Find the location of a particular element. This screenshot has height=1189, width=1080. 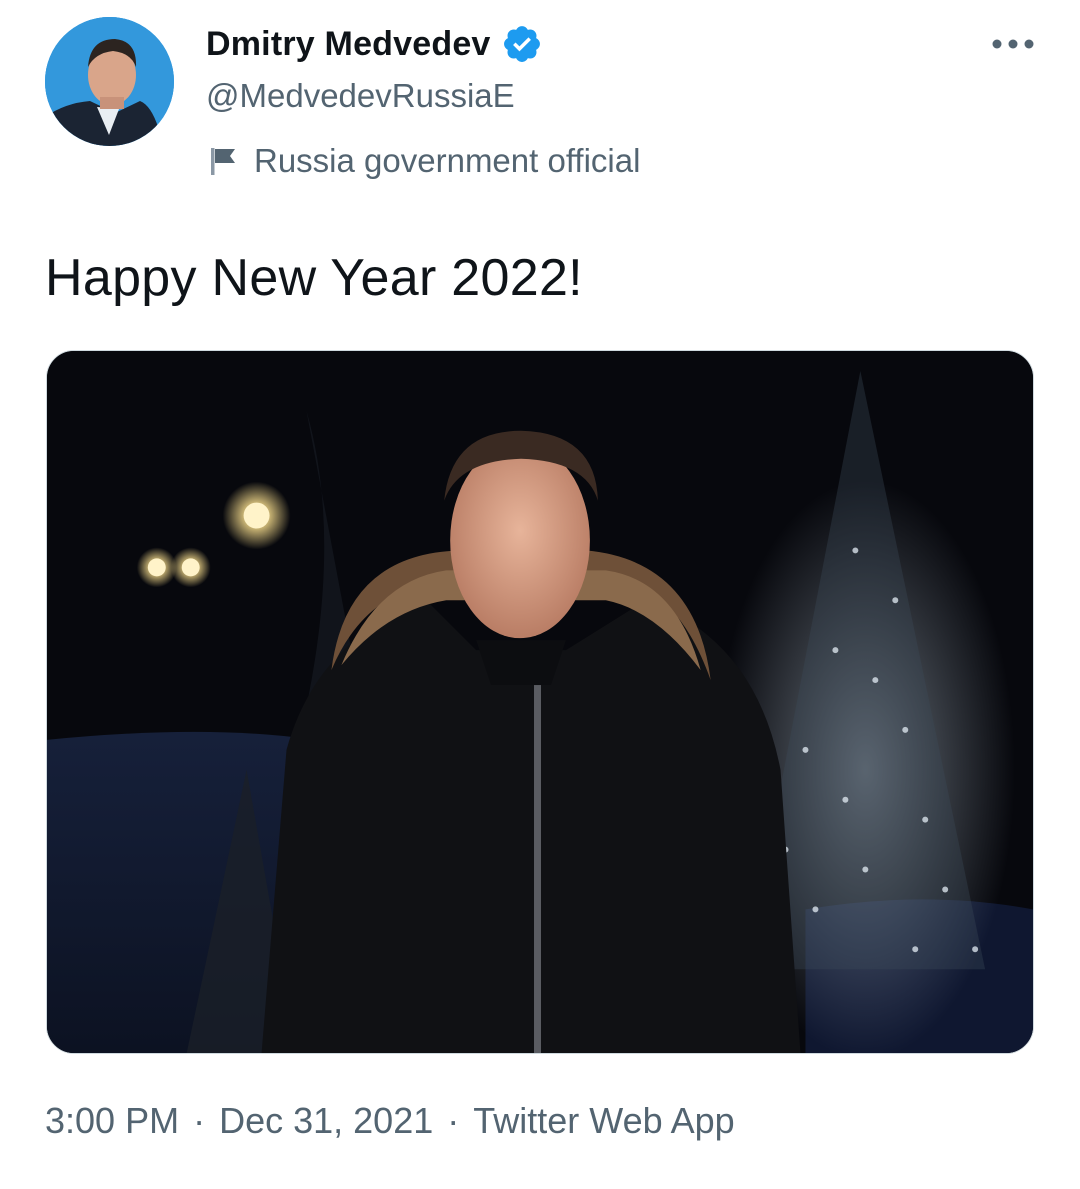

tweet-date: Dec 31, 2021 is located at coordinates (326, 1121).